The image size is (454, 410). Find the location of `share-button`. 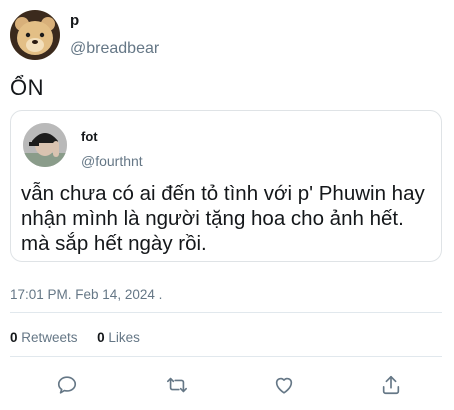

share-button is located at coordinates (391, 385).